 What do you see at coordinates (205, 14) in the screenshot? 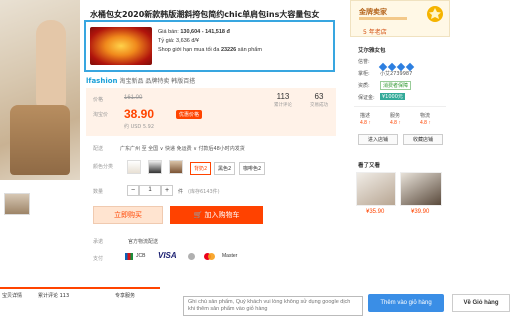
I see `product-title: 水桶包女2020新款韩版潮斜挎包简约chic单肩包ins大容量包女` at bounding box center [205, 14].